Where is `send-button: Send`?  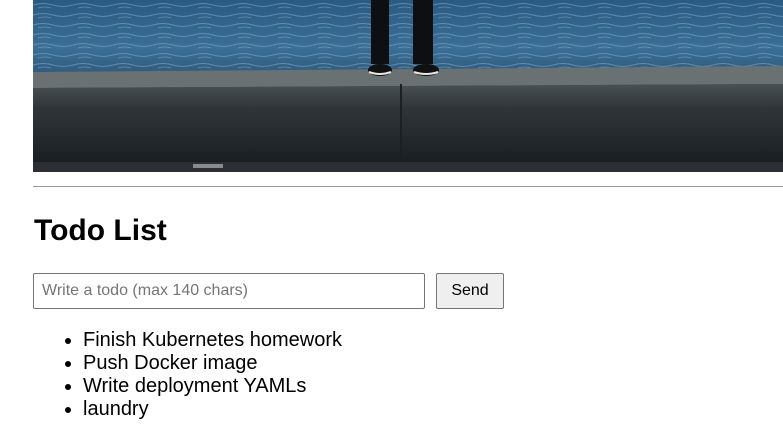 send-button: Send is located at coordinates (470, 291).